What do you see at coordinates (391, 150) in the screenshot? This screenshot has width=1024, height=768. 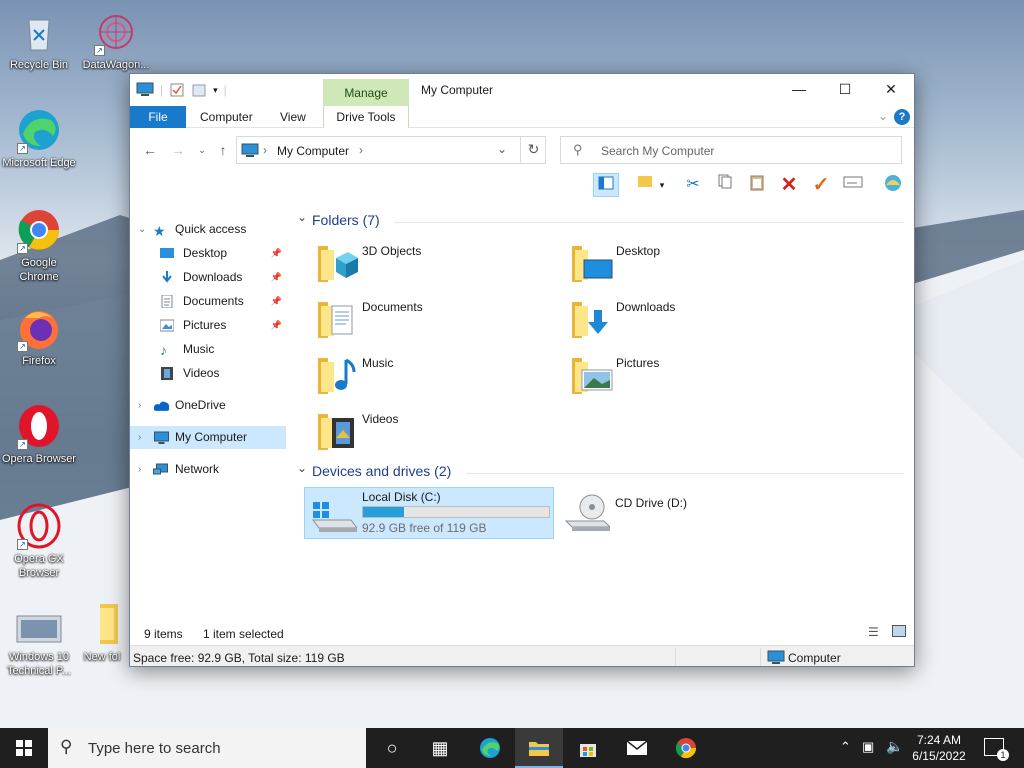 I see `address-bar: › My Computer › ⌄` at bounding box center [391, 150].